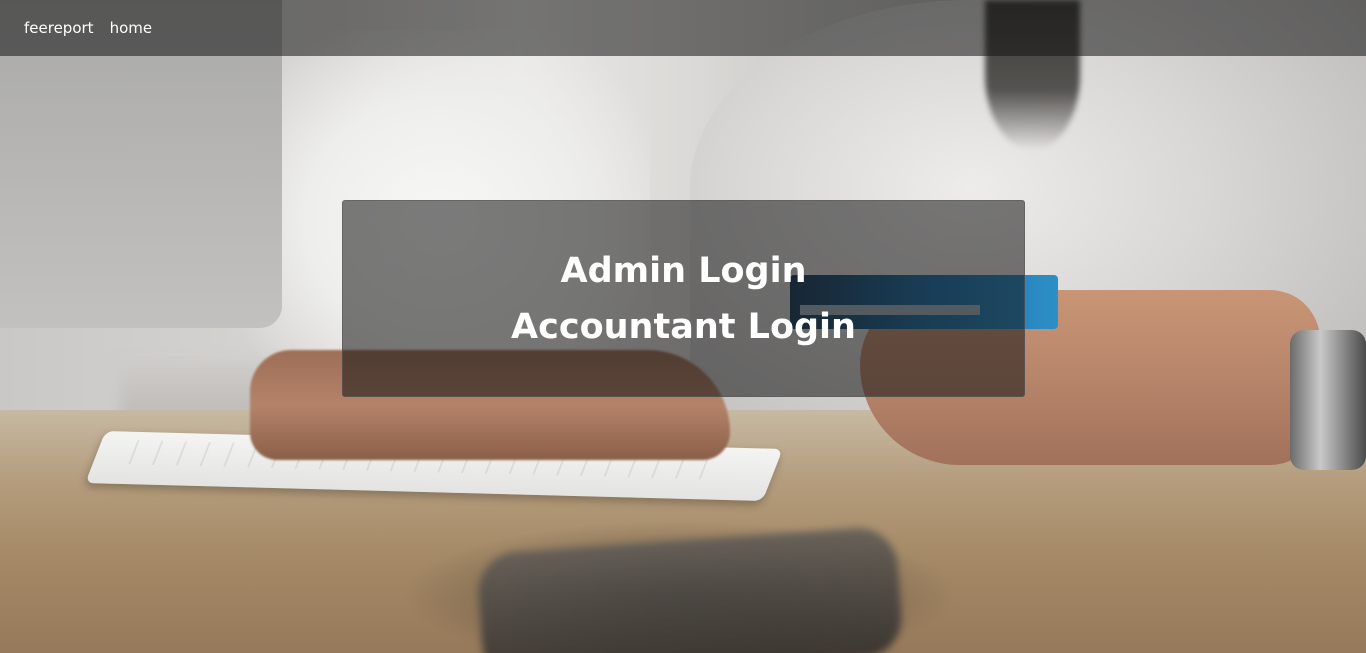 Image resolution: width=1366 pixels, height=653 pixels. Describe the element at coordinates (59, 28) in the screenshot. I see `brand-link: feereport` at that location.